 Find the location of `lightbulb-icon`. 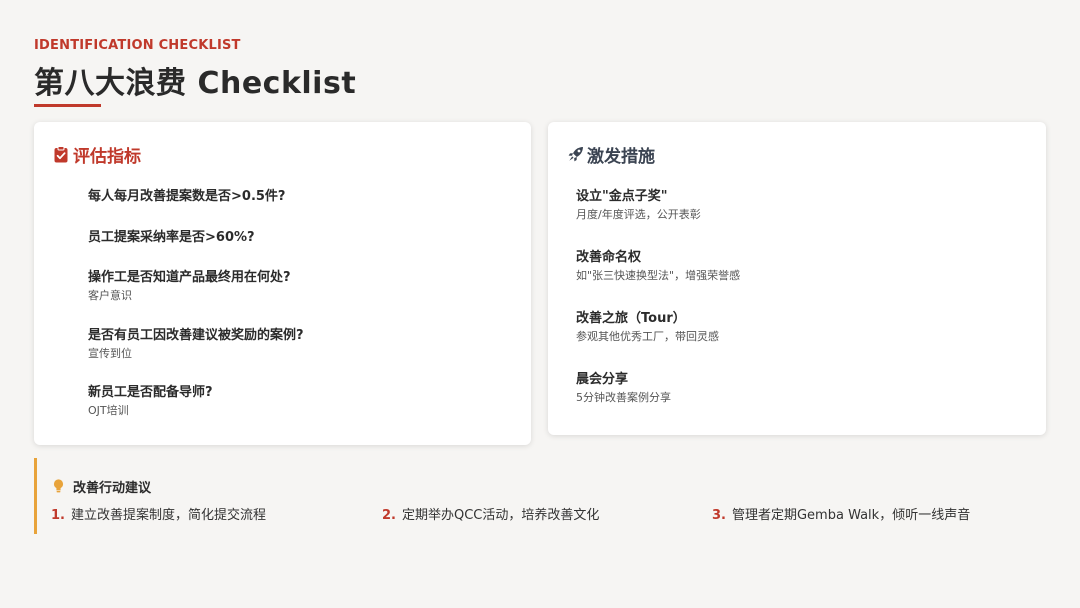

lightbulb-icon is located at coordinates (59, 486).